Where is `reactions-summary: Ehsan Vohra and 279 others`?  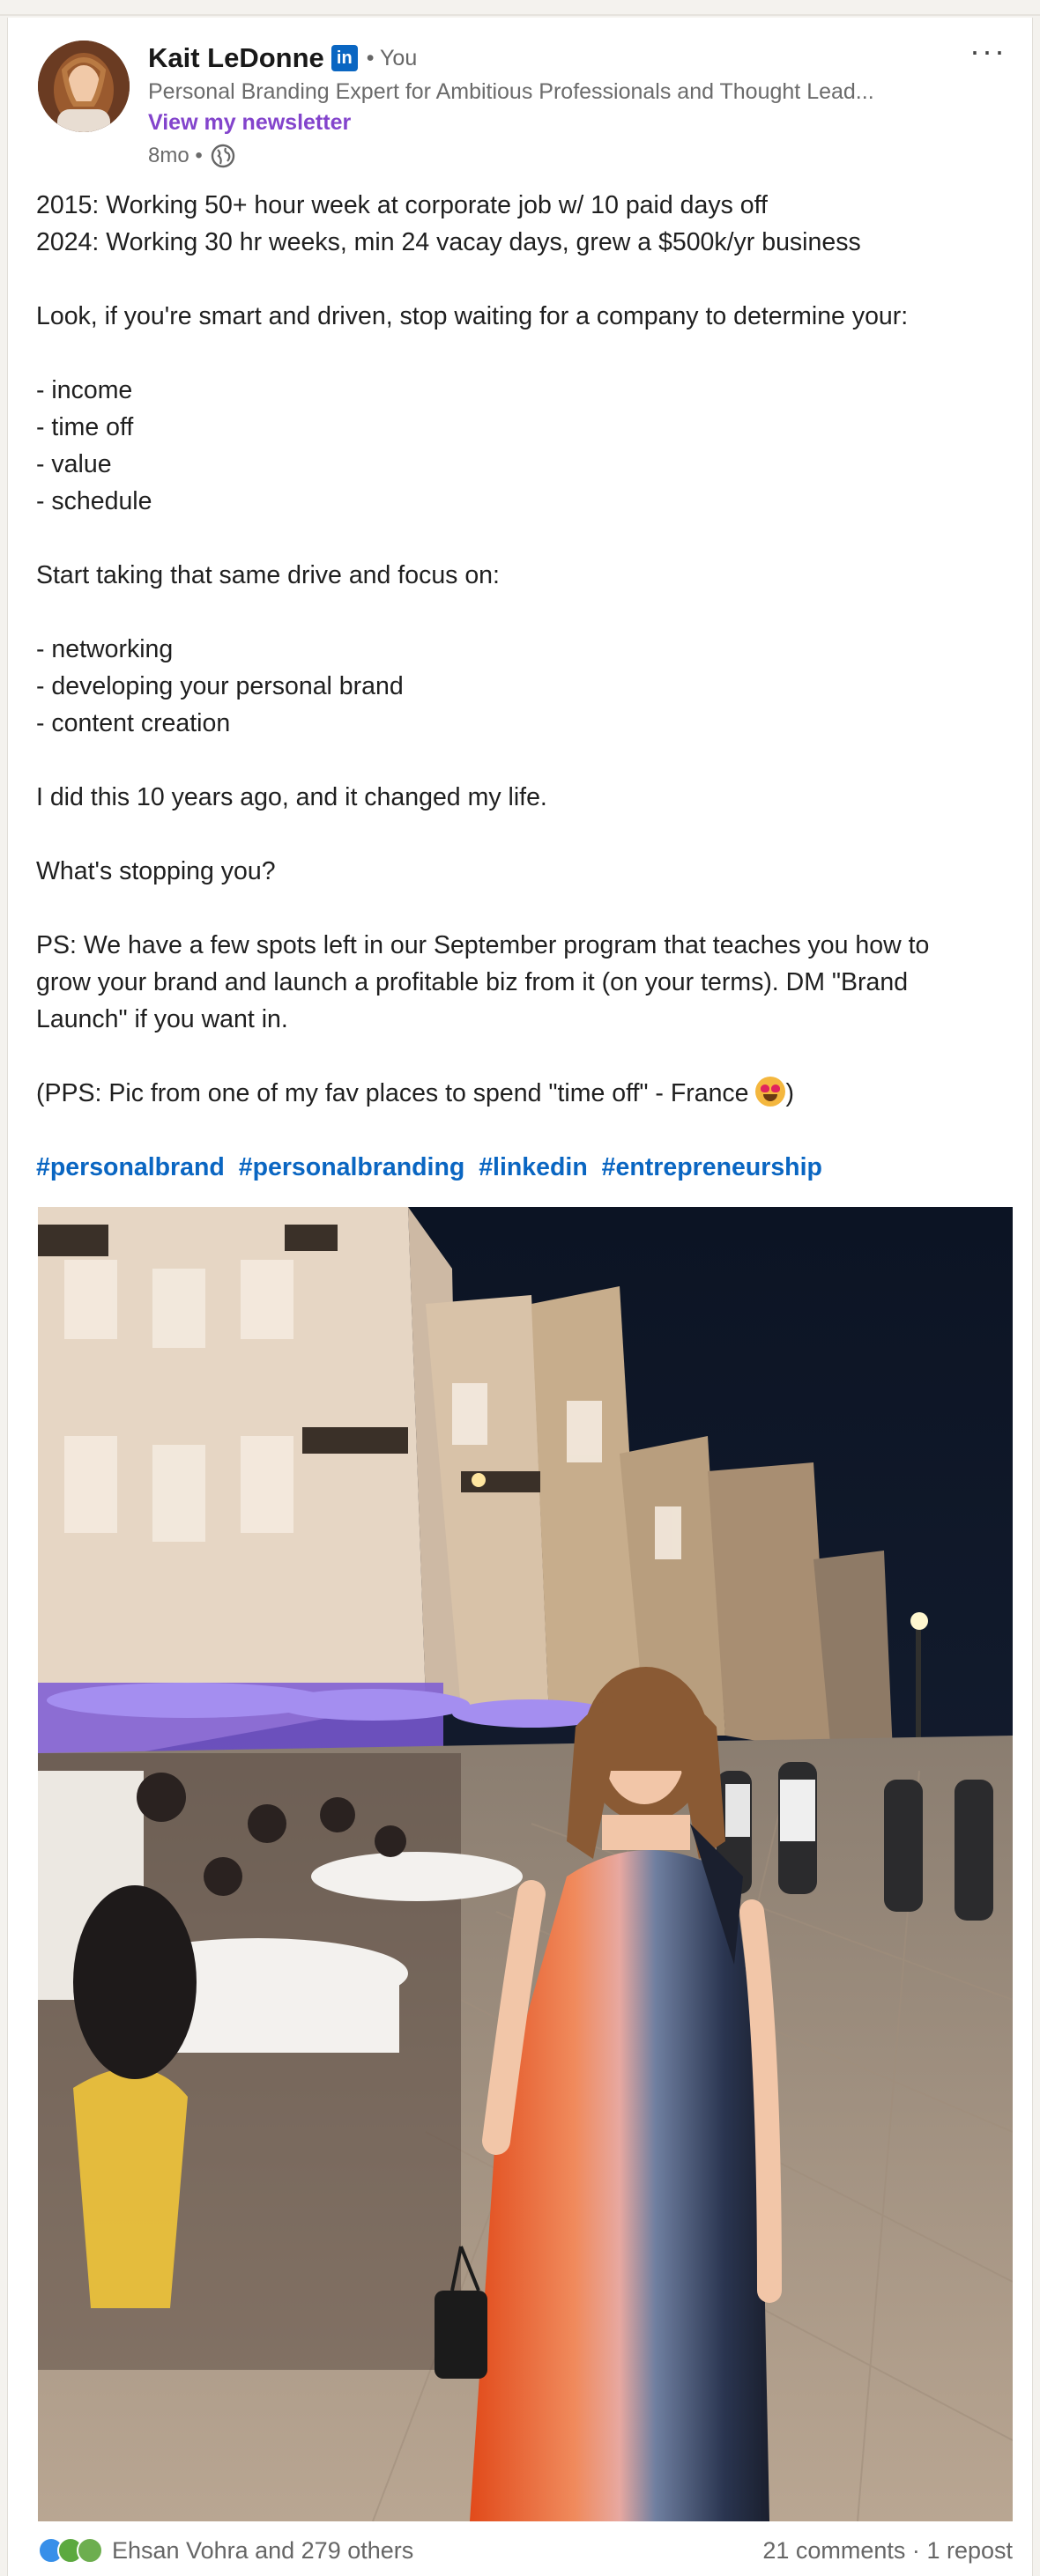 reactions-summary: Ehsan Vohra and 279 others is located at coordinates (225, 2551).